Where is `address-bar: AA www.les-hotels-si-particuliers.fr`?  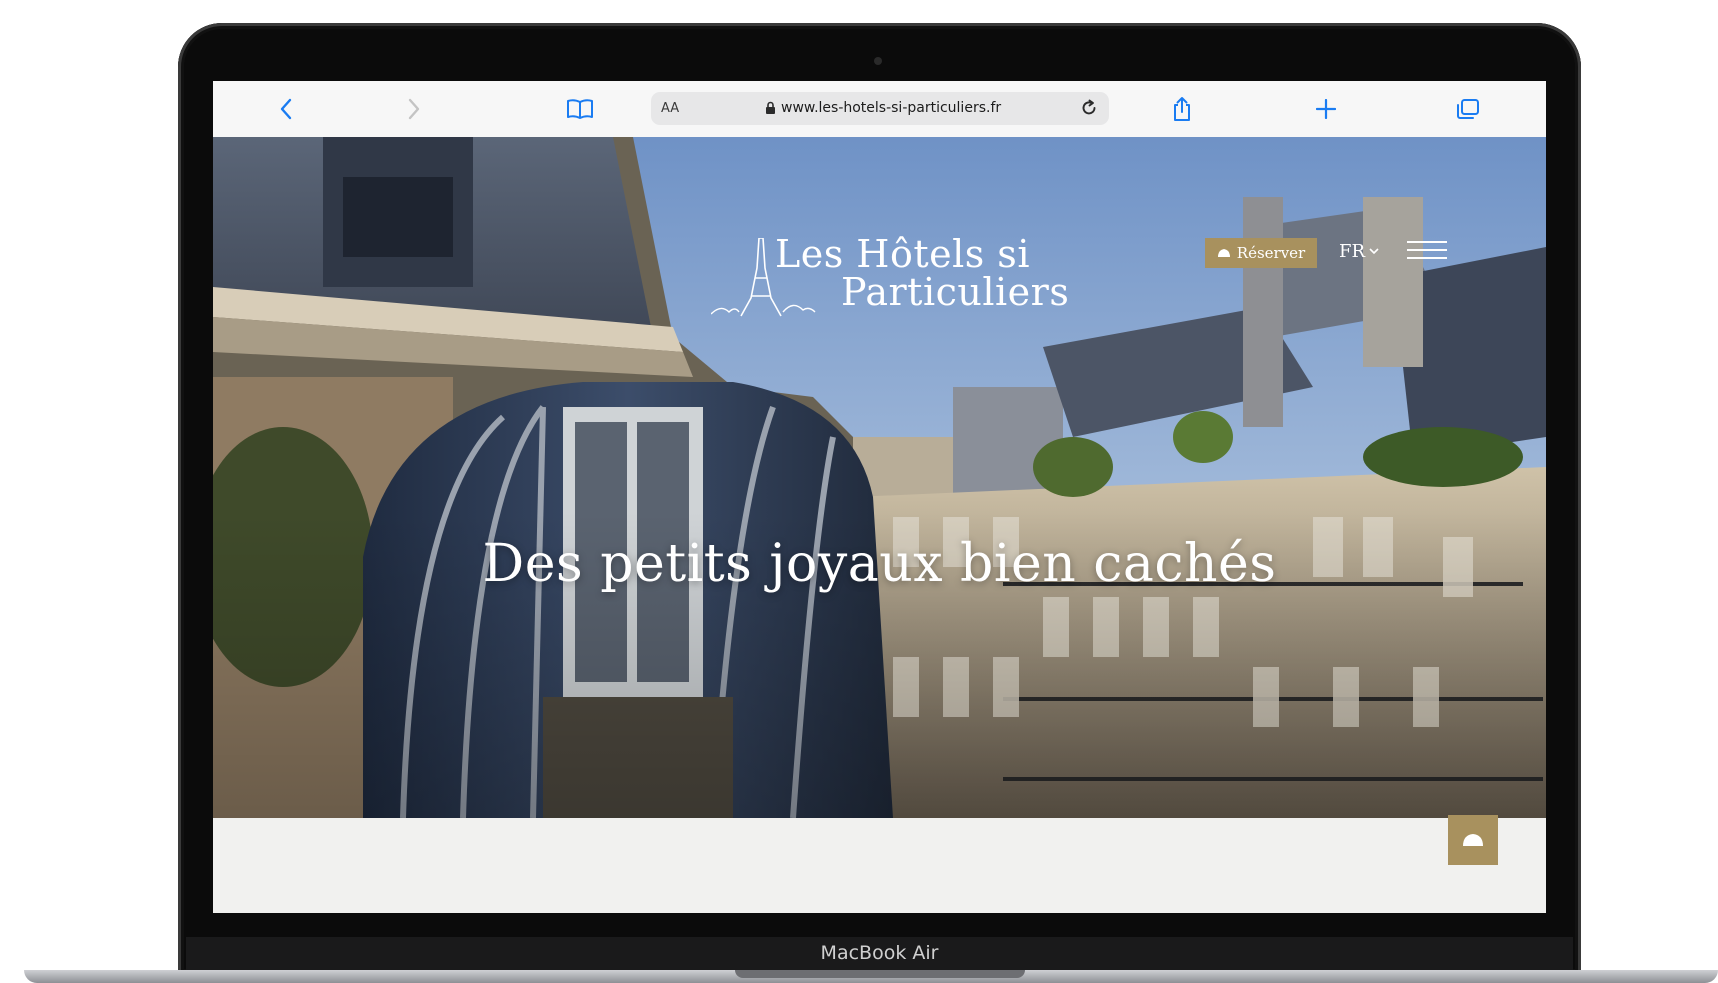 address-bar: AA www.les-hotels-si-particuliers.fr is located at coordinates (880, 108).